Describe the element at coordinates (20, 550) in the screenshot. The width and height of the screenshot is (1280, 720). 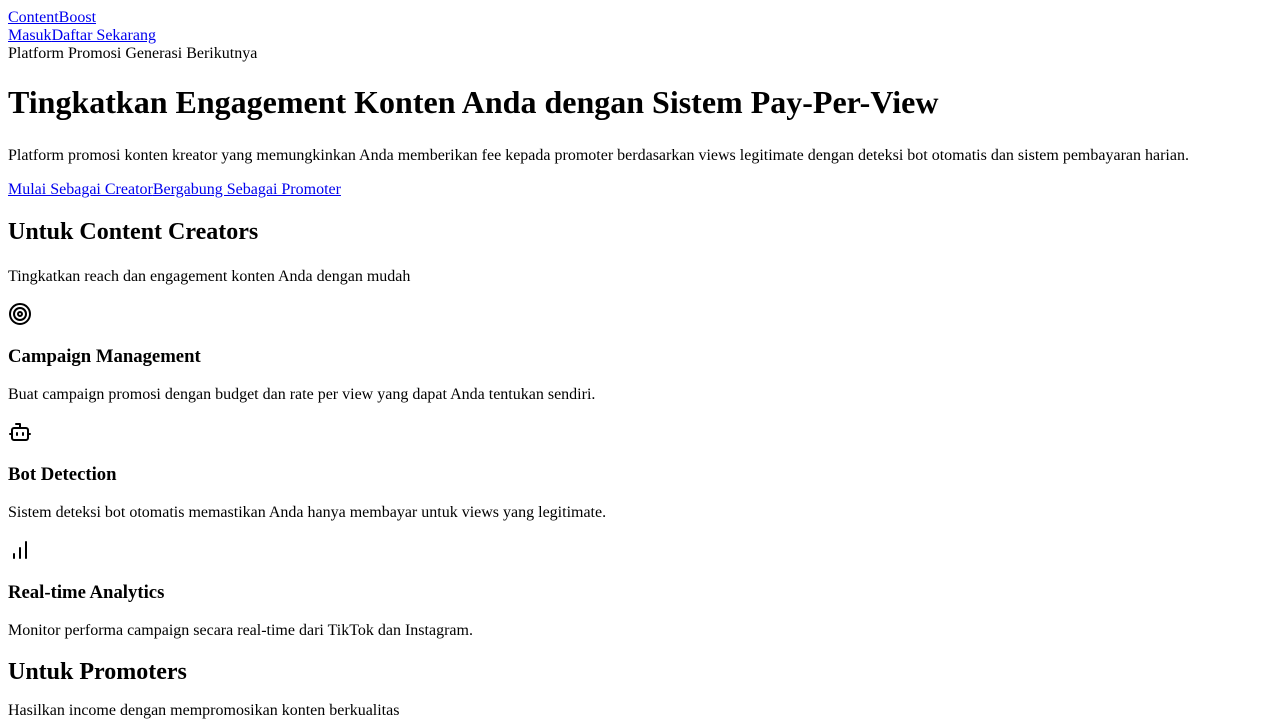
I see `bar-chart-icon` at that location.